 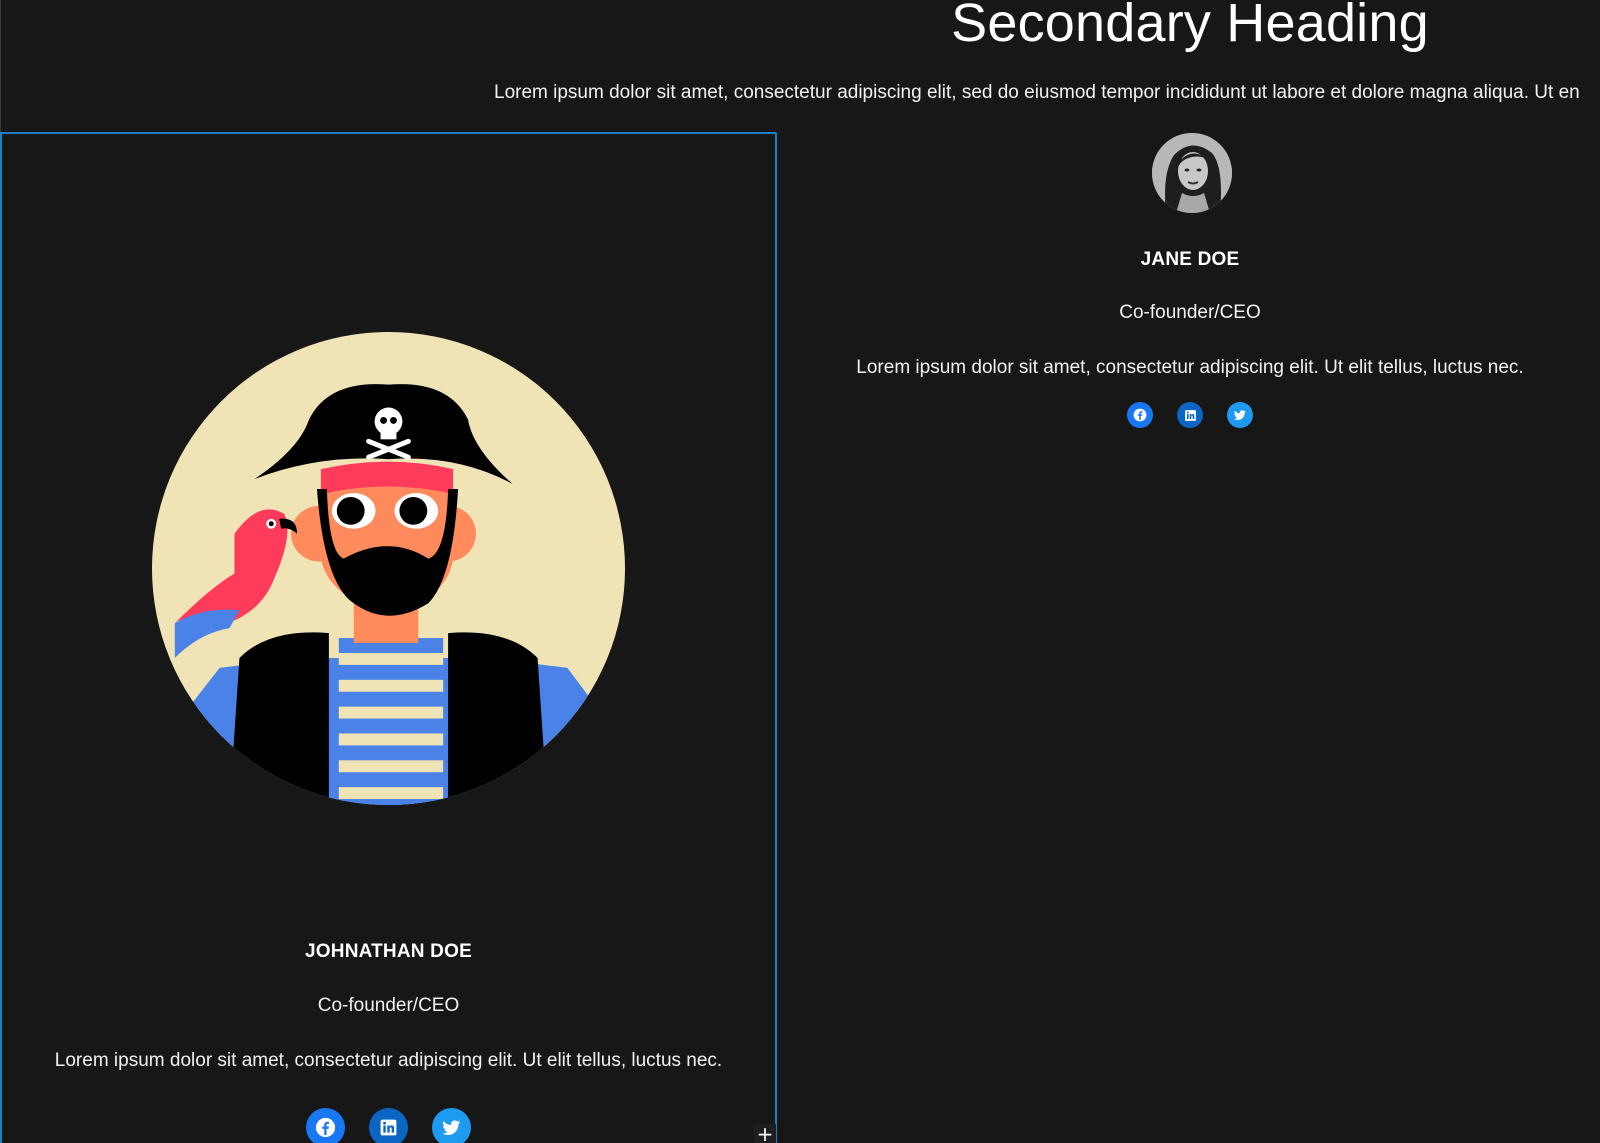 What do you see at coordinates (388, 568) in the screenshot?
I see `pirate-illustration-icon` at bounding box center [388, 568].